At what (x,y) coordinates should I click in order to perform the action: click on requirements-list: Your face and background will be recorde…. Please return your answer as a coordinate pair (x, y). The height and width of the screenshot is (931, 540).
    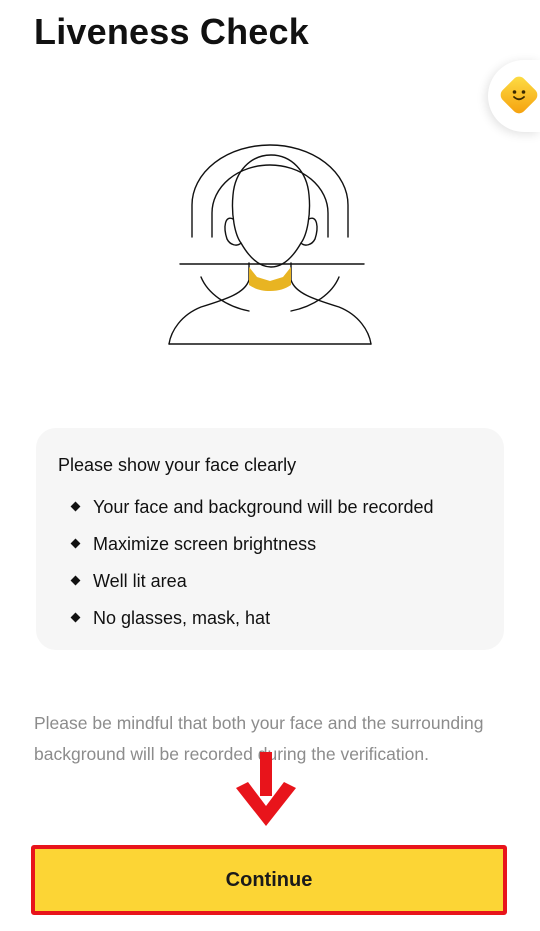
    Looking at the image, I should click on (270, 562).